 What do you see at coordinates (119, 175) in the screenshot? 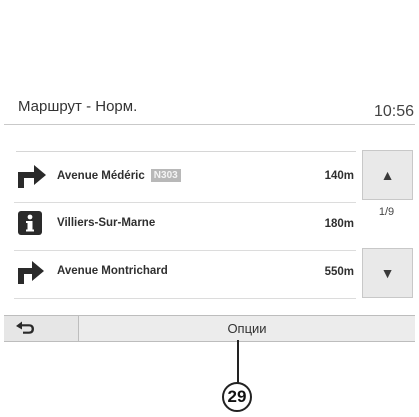
I see `street-name: Avenue Médéric N303` at bounding box center [119, 175].